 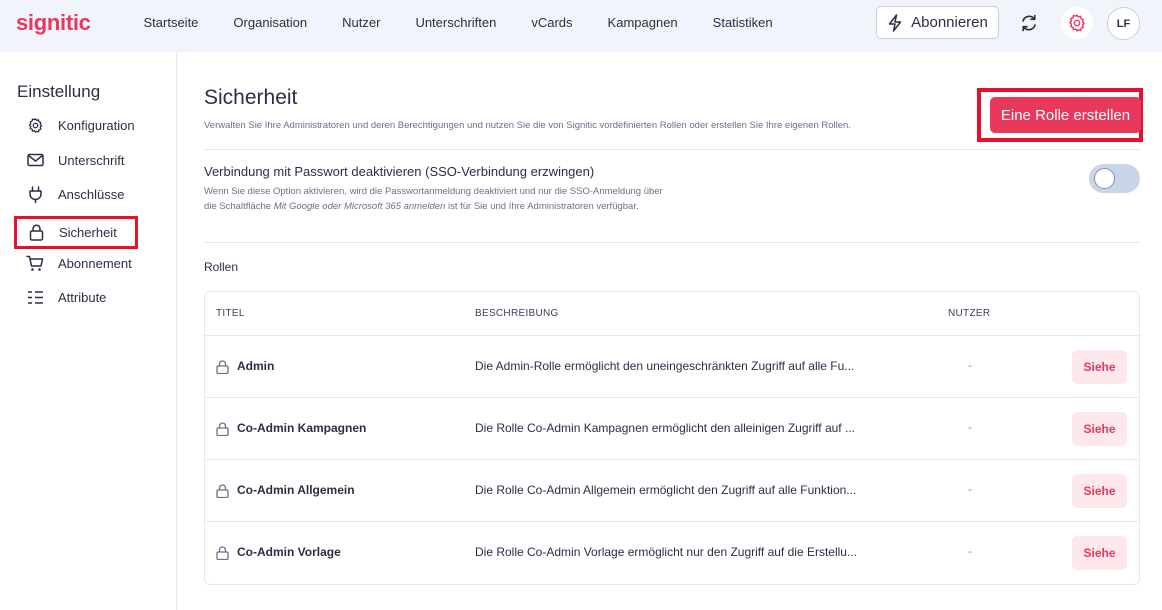 What do you see at coordinates (552, 22) in the screenshot?
I see `nav-vcards: vCards` at bounding box center [552, 22].